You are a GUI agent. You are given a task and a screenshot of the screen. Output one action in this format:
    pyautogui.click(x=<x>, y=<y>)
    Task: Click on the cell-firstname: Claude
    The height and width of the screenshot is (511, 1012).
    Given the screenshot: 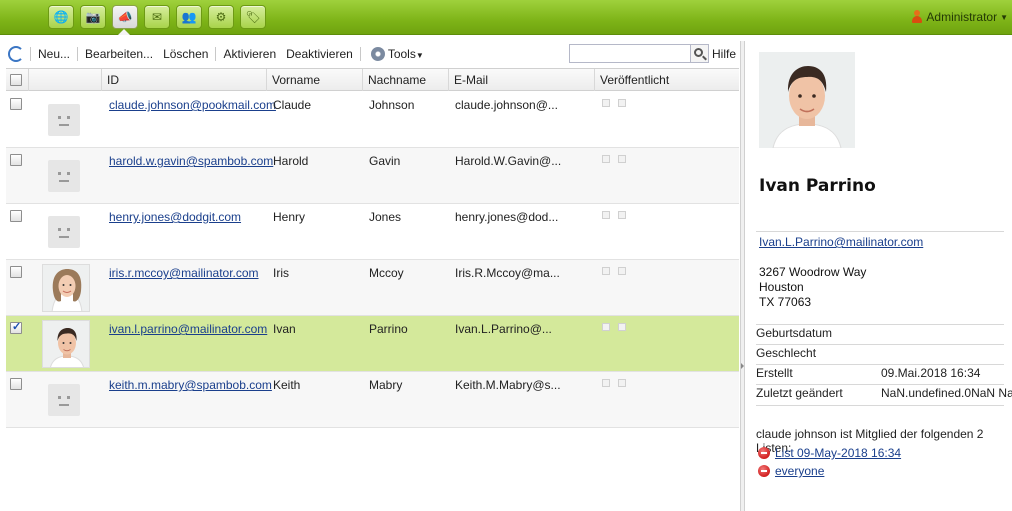 What is the action you would take?
    pyautogui.click(x=292, y=105)
    